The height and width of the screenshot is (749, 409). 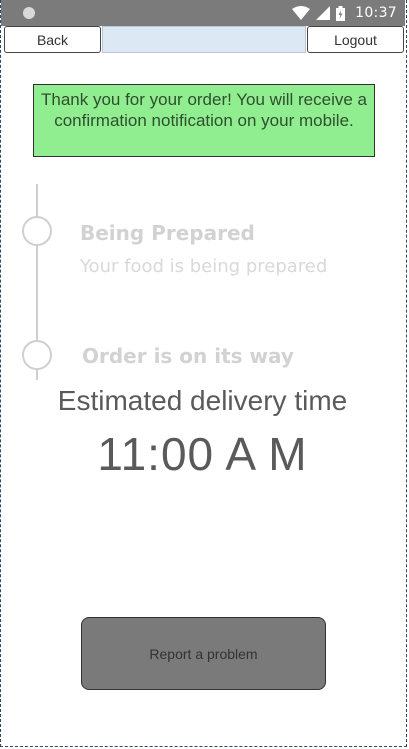 What do you see at coordinates (52, 39) in the screenshot?
I see `back-button: Back` at bounding box center [52, 39].